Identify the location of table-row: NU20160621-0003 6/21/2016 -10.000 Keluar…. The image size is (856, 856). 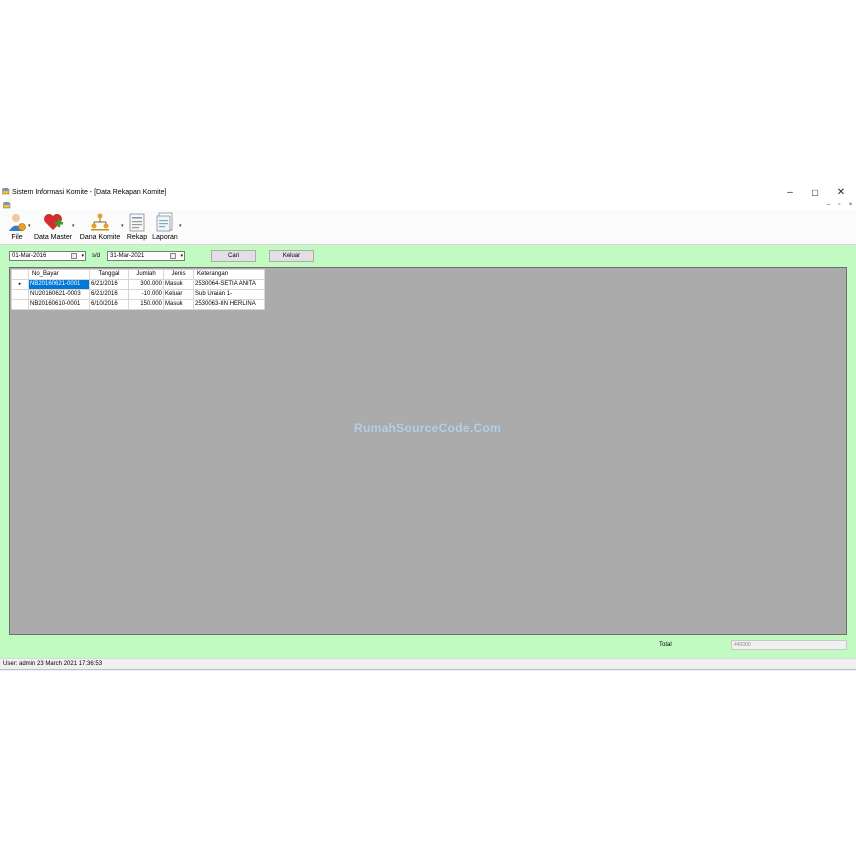
(138, 294).